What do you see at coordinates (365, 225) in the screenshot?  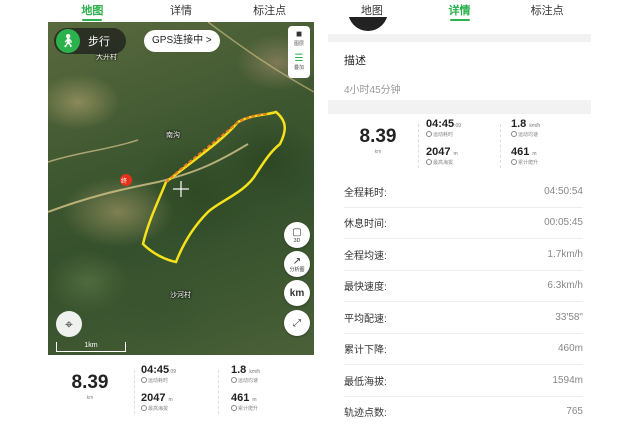 I see `detail-key: 休息时间:` at bounding box center [365, 225].